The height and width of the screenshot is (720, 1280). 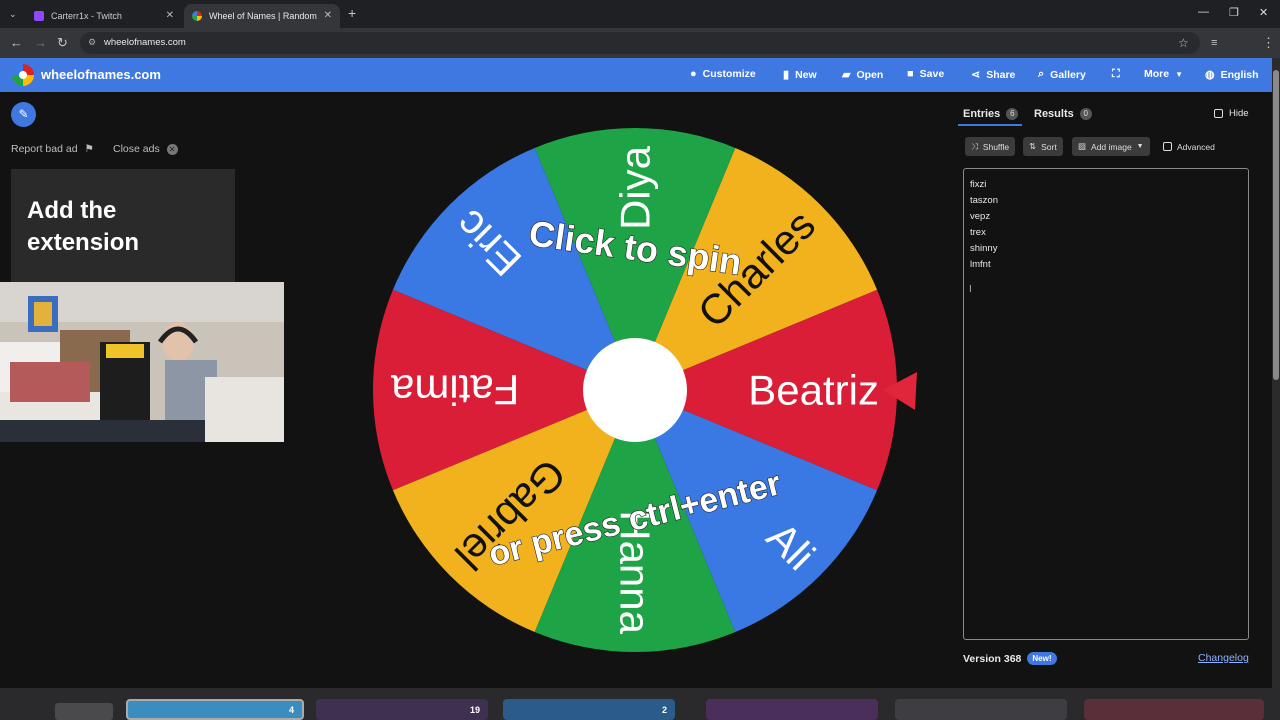 I want to click on report-bad-ad-link: Report bad ad ⚑, so click(x=52, y=149).